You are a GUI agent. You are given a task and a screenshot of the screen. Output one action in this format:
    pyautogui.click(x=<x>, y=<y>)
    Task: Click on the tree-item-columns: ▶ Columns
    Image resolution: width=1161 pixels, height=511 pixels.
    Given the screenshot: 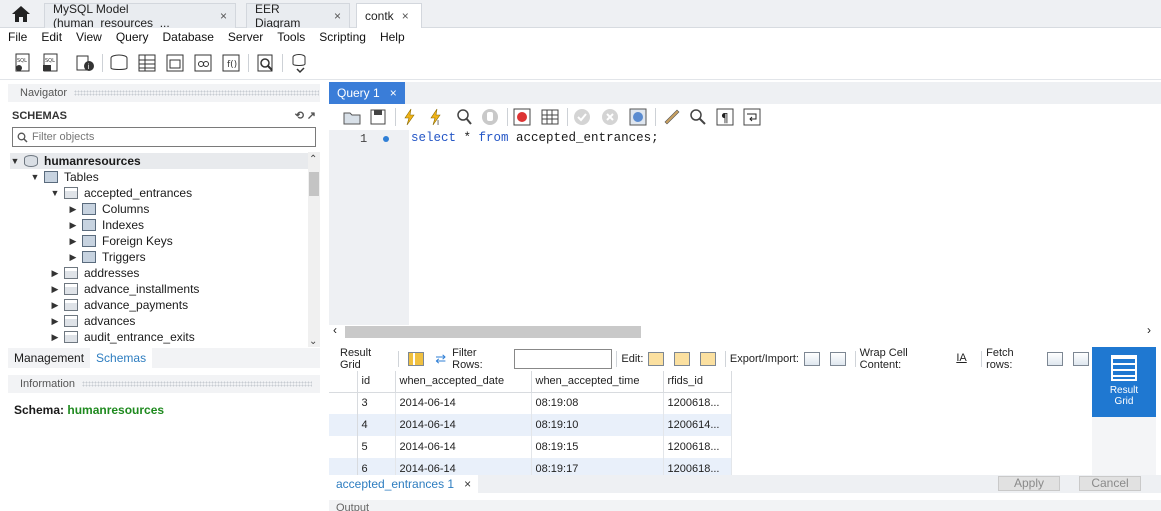 What is the action you would take?
    pyautogui.click(x=109, y=209)
    